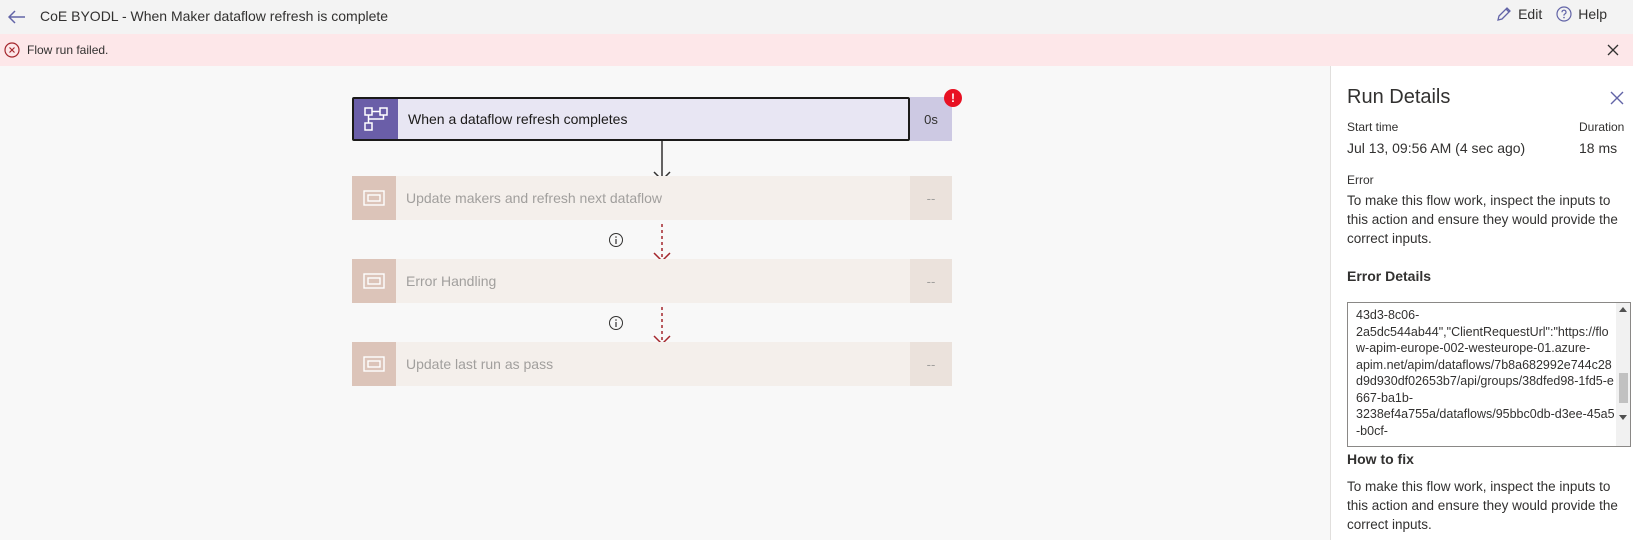 Image resolution: width=1633 pixels, height=540 pixels. I want to click on start-time-label: Start time, so click(1373, 127).